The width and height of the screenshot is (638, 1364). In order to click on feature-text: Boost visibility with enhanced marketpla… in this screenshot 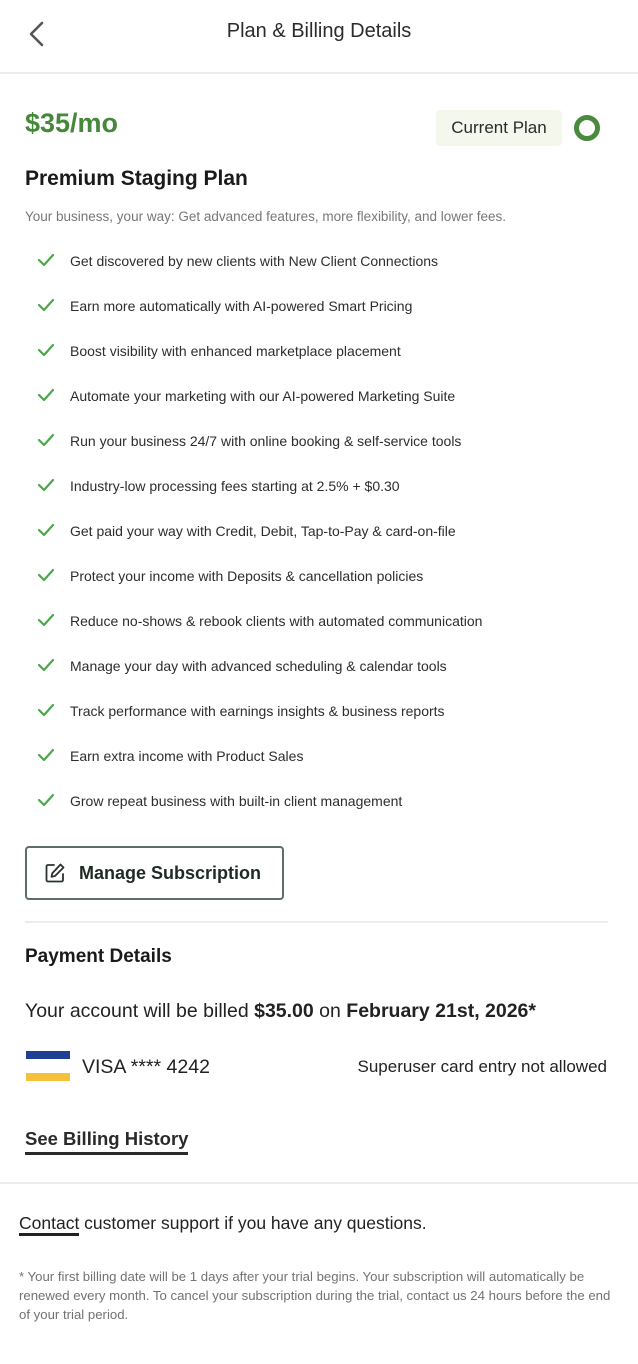, I will do `click(235, 351)`.